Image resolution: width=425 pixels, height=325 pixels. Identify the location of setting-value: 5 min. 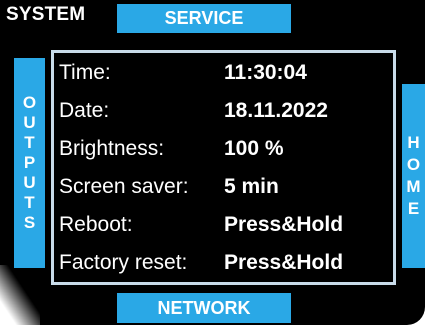
(251, 186).